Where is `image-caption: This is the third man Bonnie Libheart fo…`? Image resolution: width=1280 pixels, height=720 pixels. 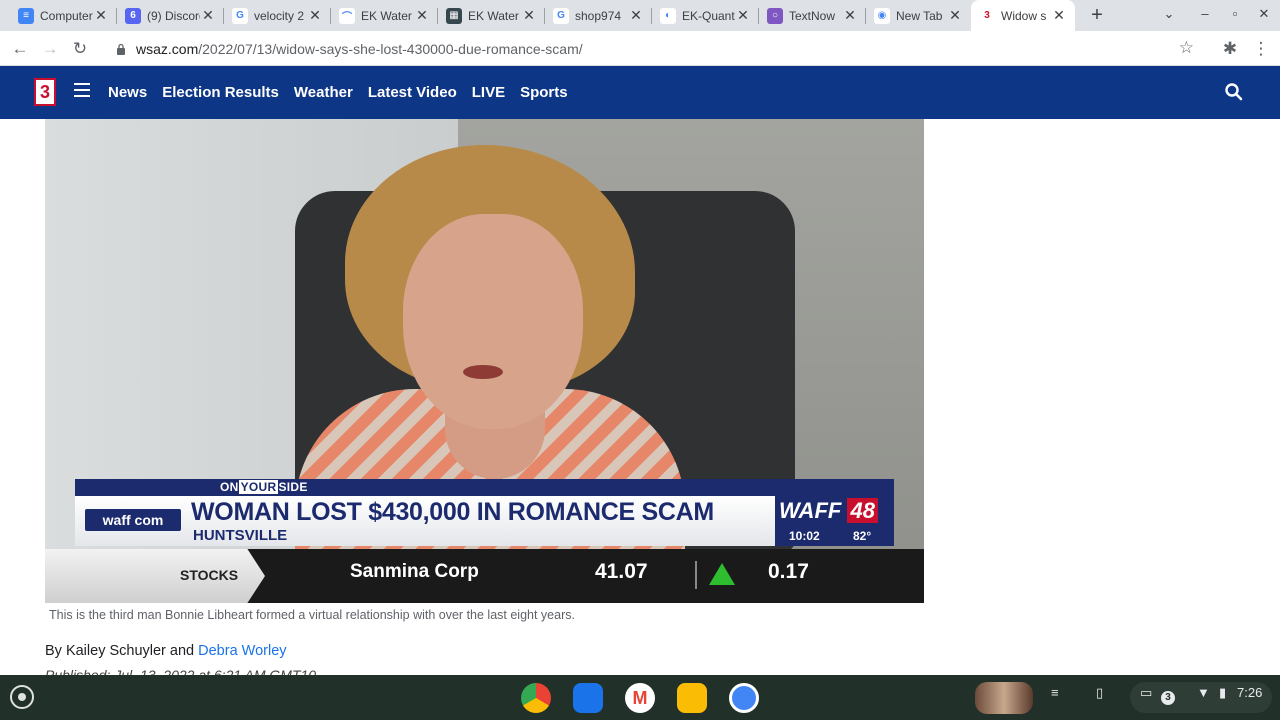 image-caption: This is the third man Bonnie Libheart fo… is located at coordinates (312, 615).